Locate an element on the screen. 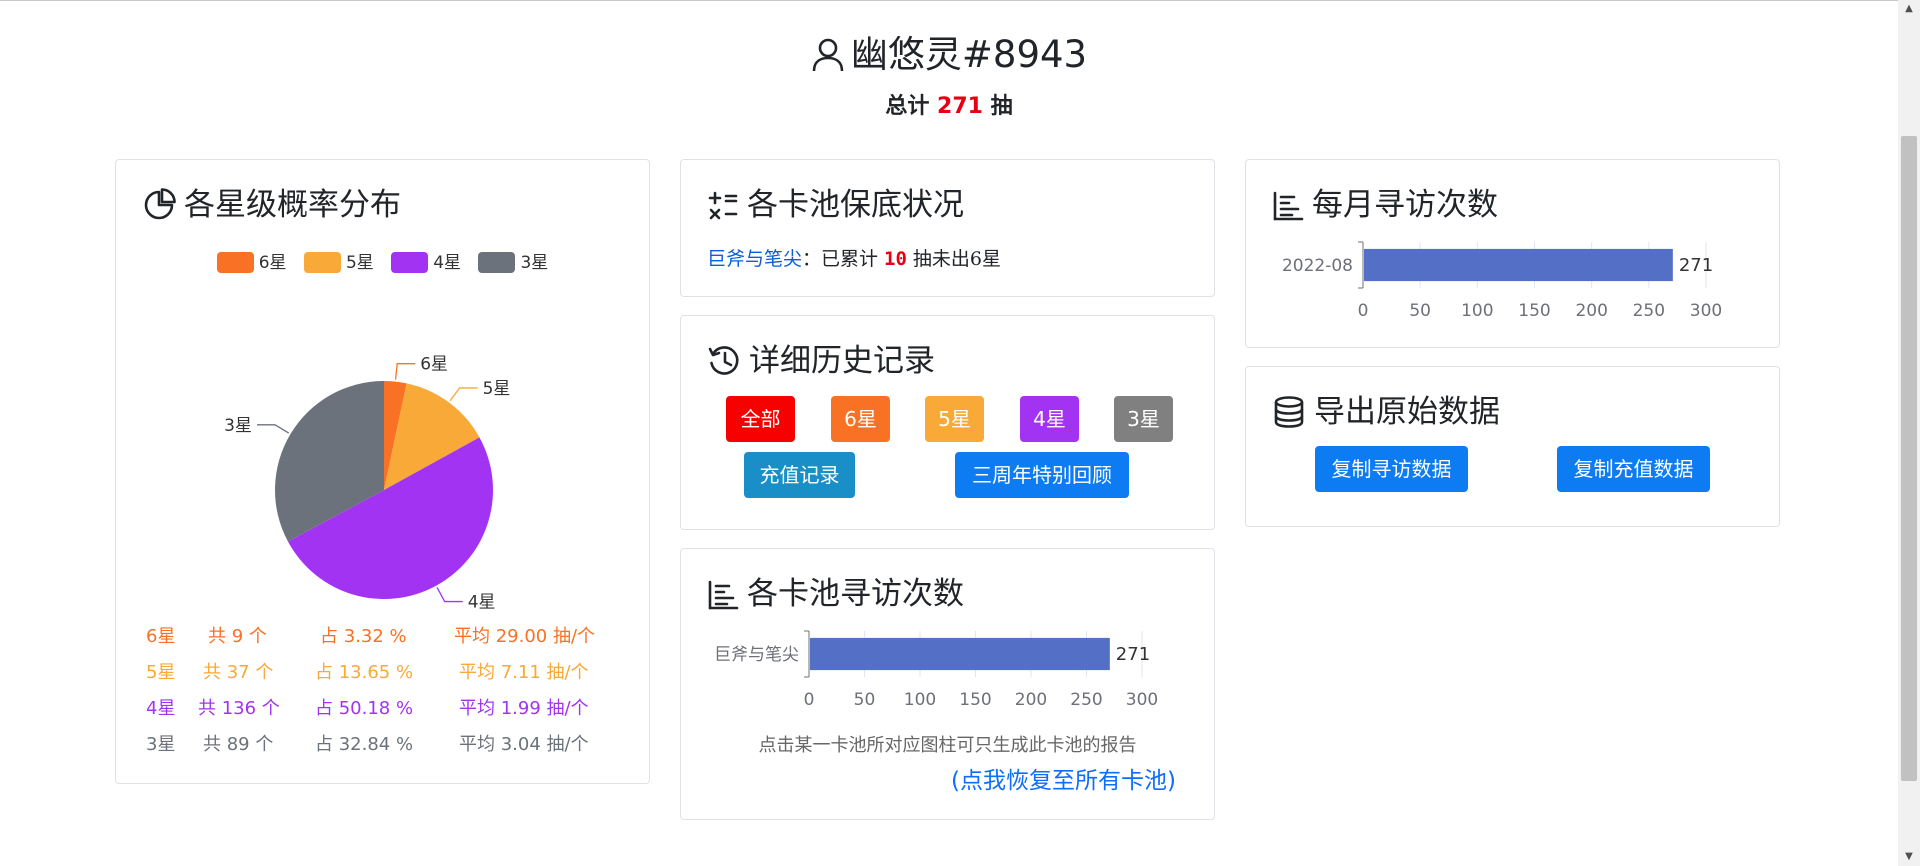 This screenshot has width=1920, height=866. restore-all-pools-link: (点我恢复至所有卡池) is located at coordinates (1063, 778).